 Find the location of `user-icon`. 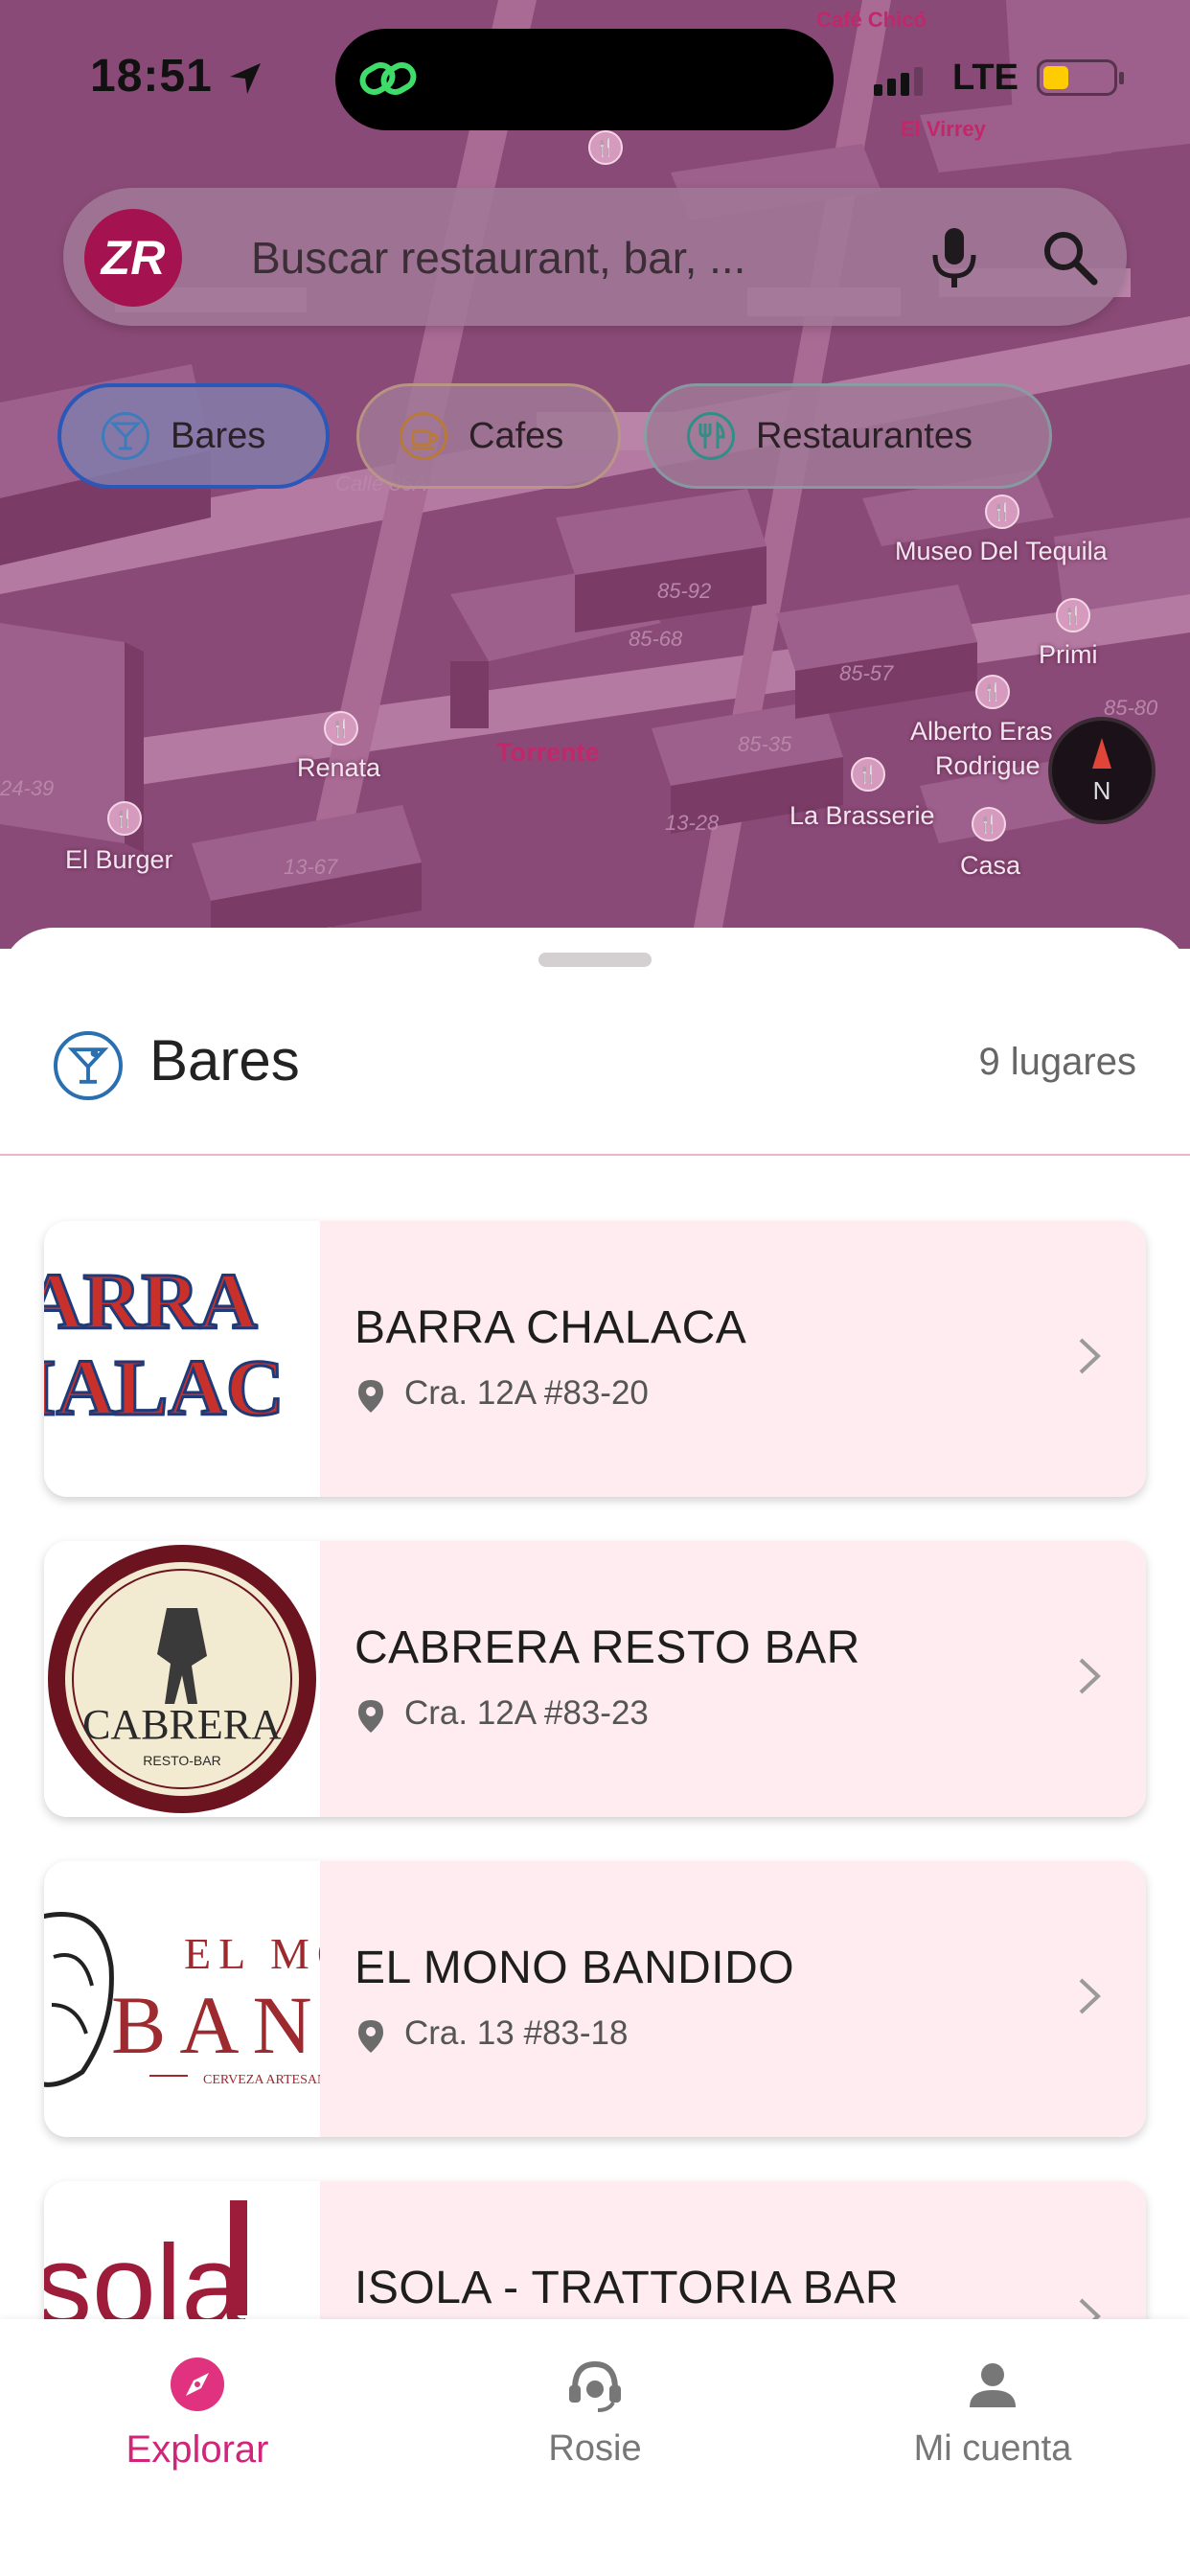

user-icon is located at coordinates (993, 2385).